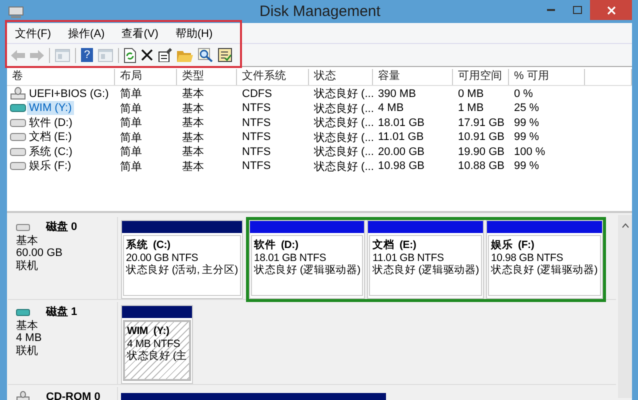 The image size is (638, 400). I want to click on table-cell-text: 10.98 GB, so click(401, 166).